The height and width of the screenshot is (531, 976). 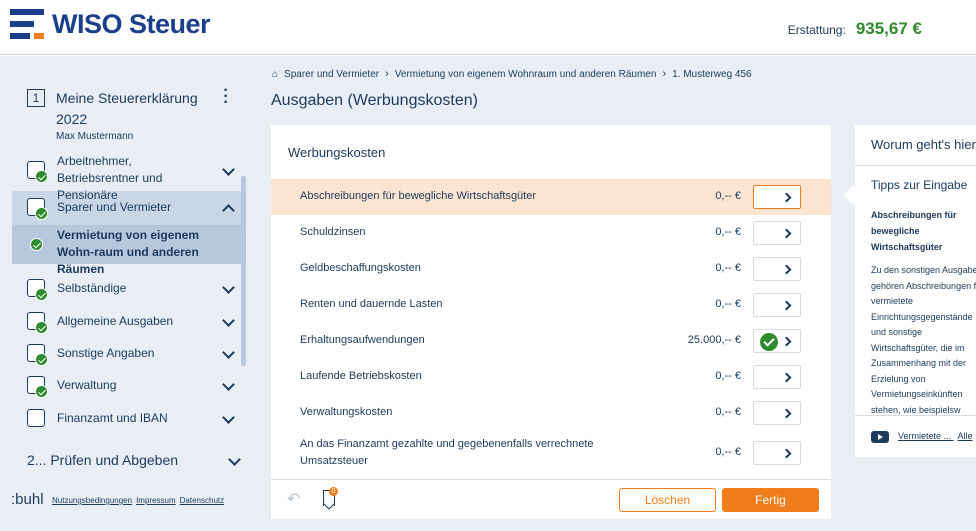 I want to click on sidebar-scrollbar, so click(x=243, y=271).